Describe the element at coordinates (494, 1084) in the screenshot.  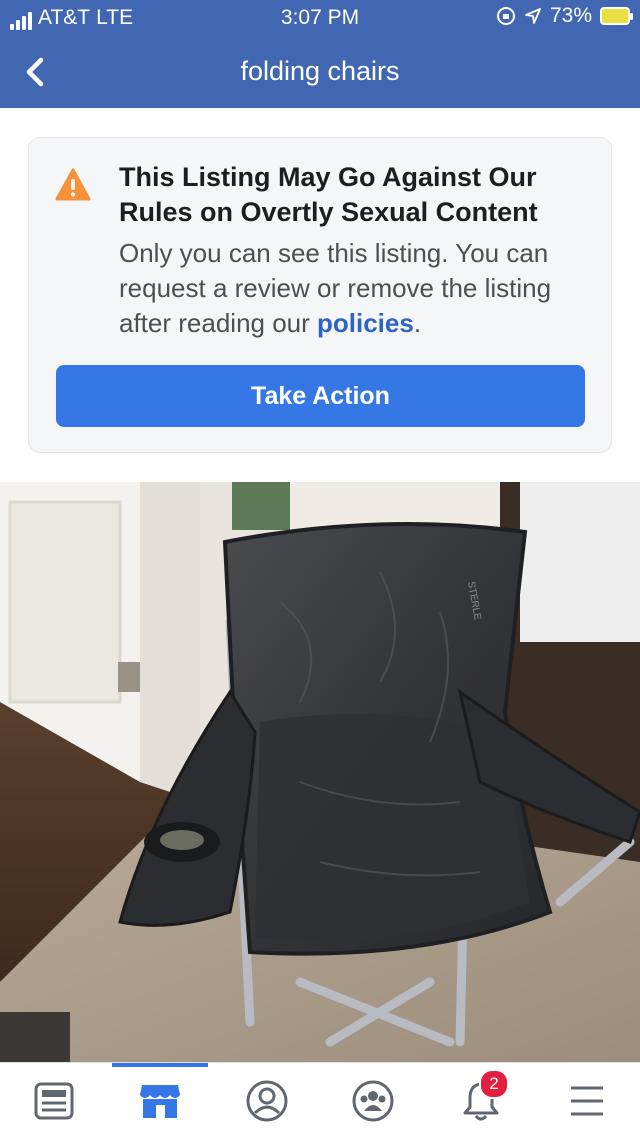
I see `notification-badge: 2` at that location.